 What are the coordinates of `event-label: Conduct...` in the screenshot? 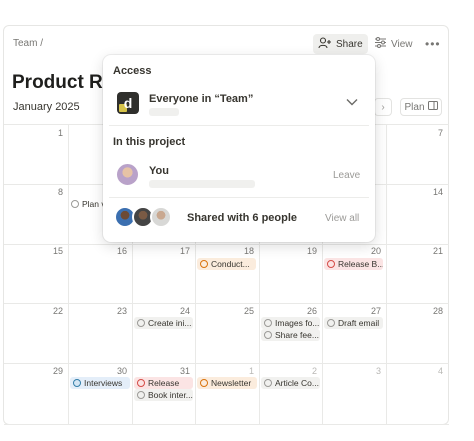 It's located at (230, 264).